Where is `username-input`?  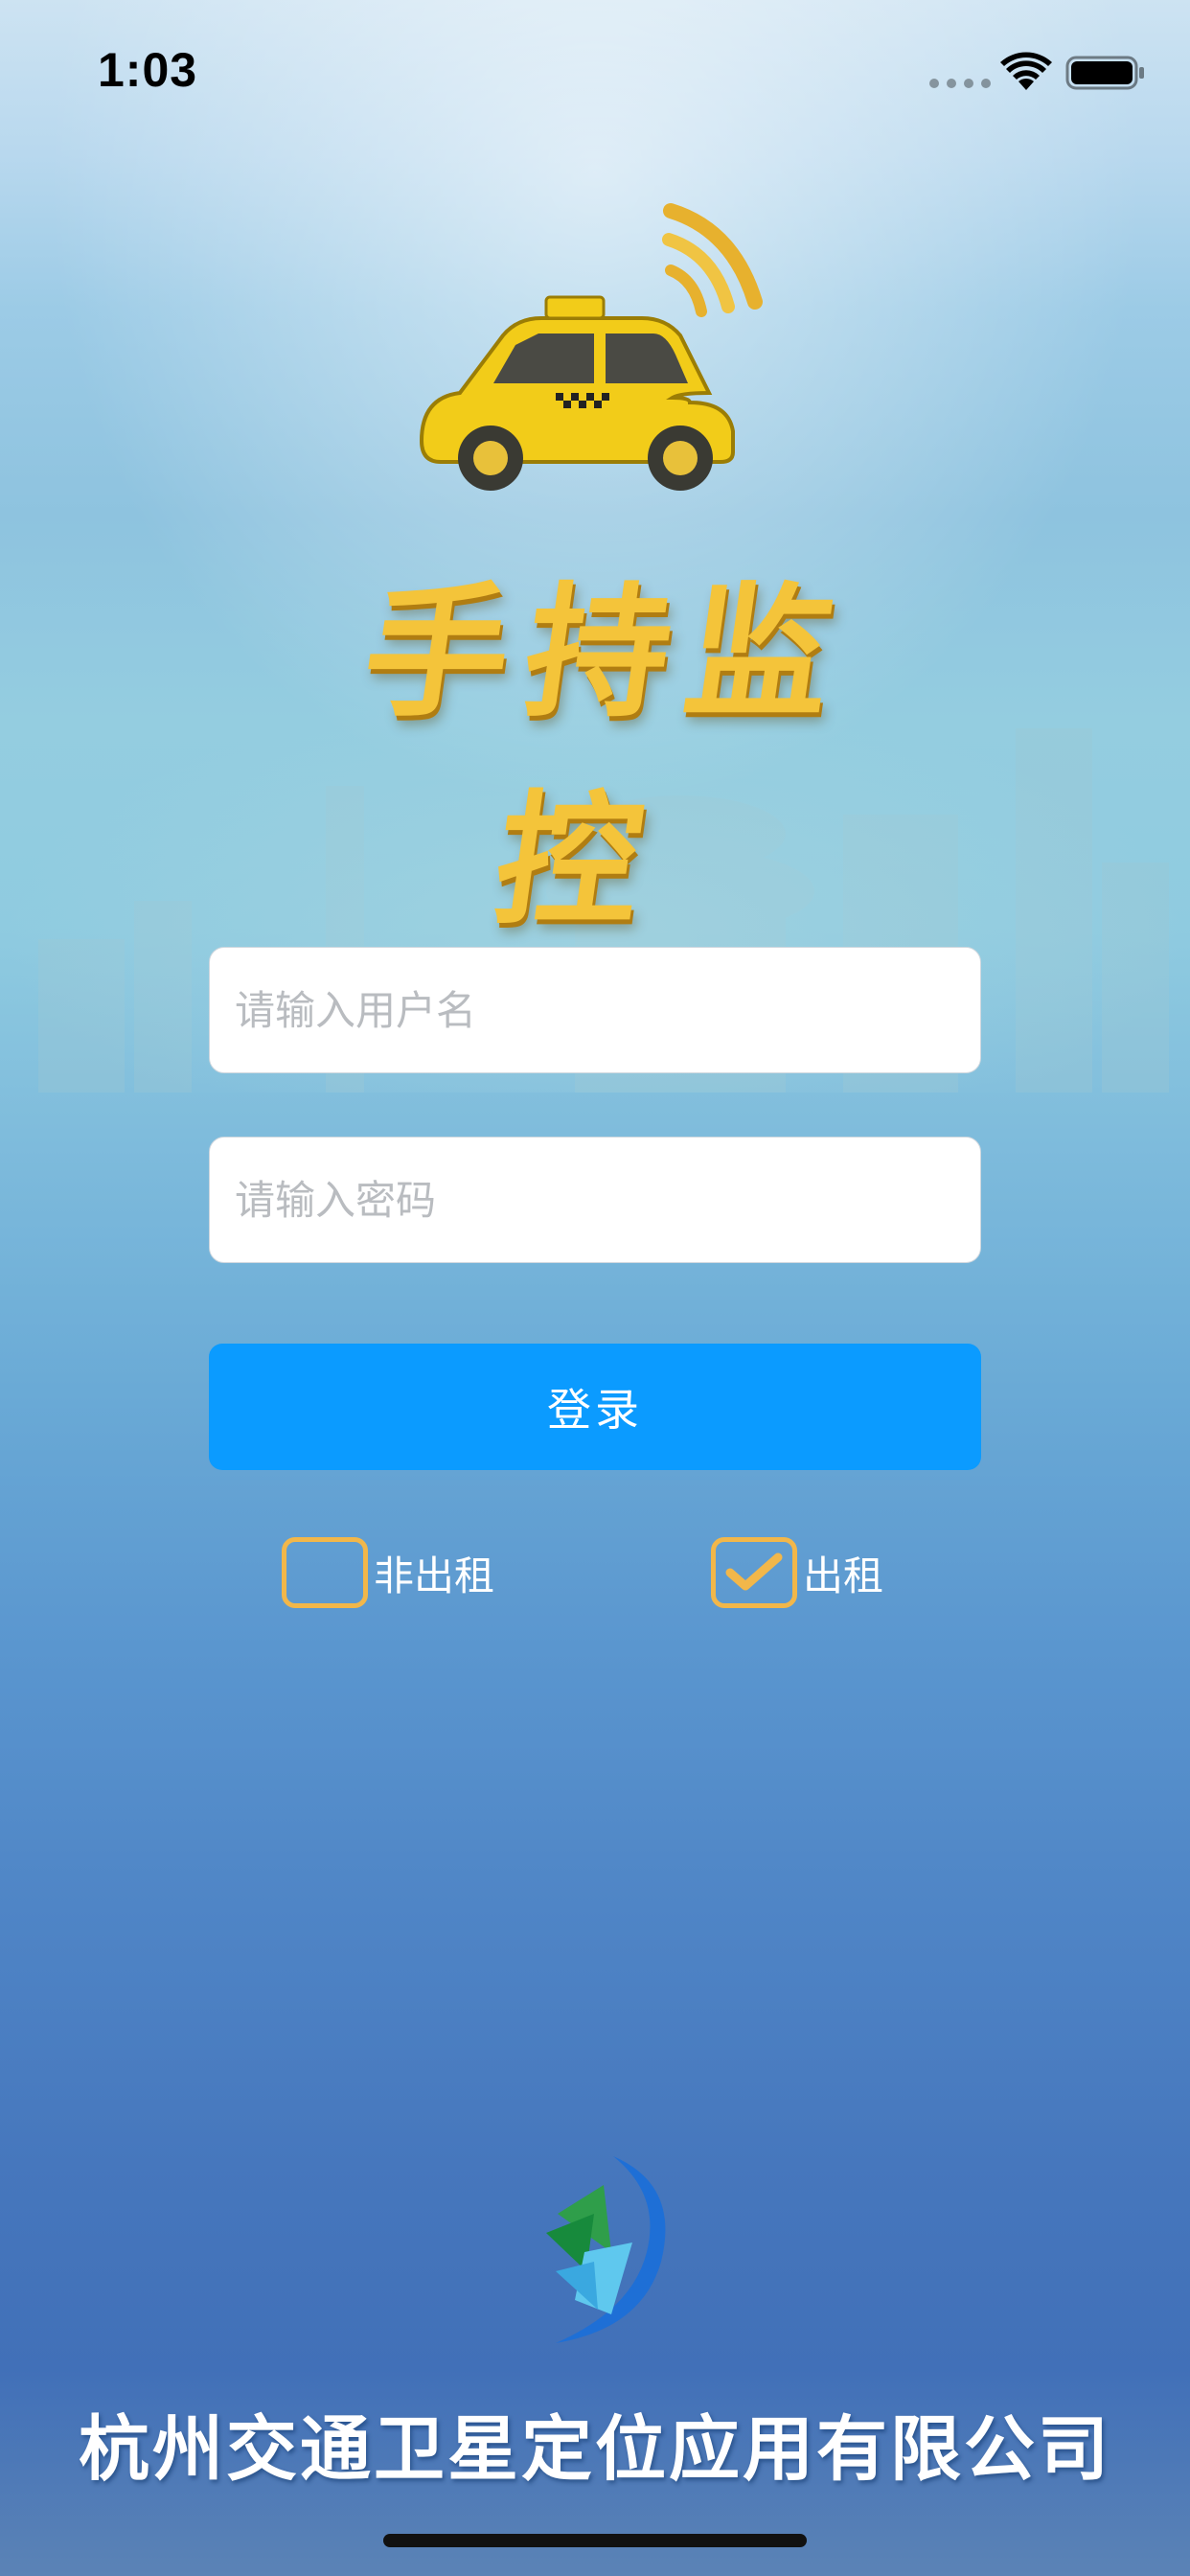 username-input is located at coordinates (595, 1010).